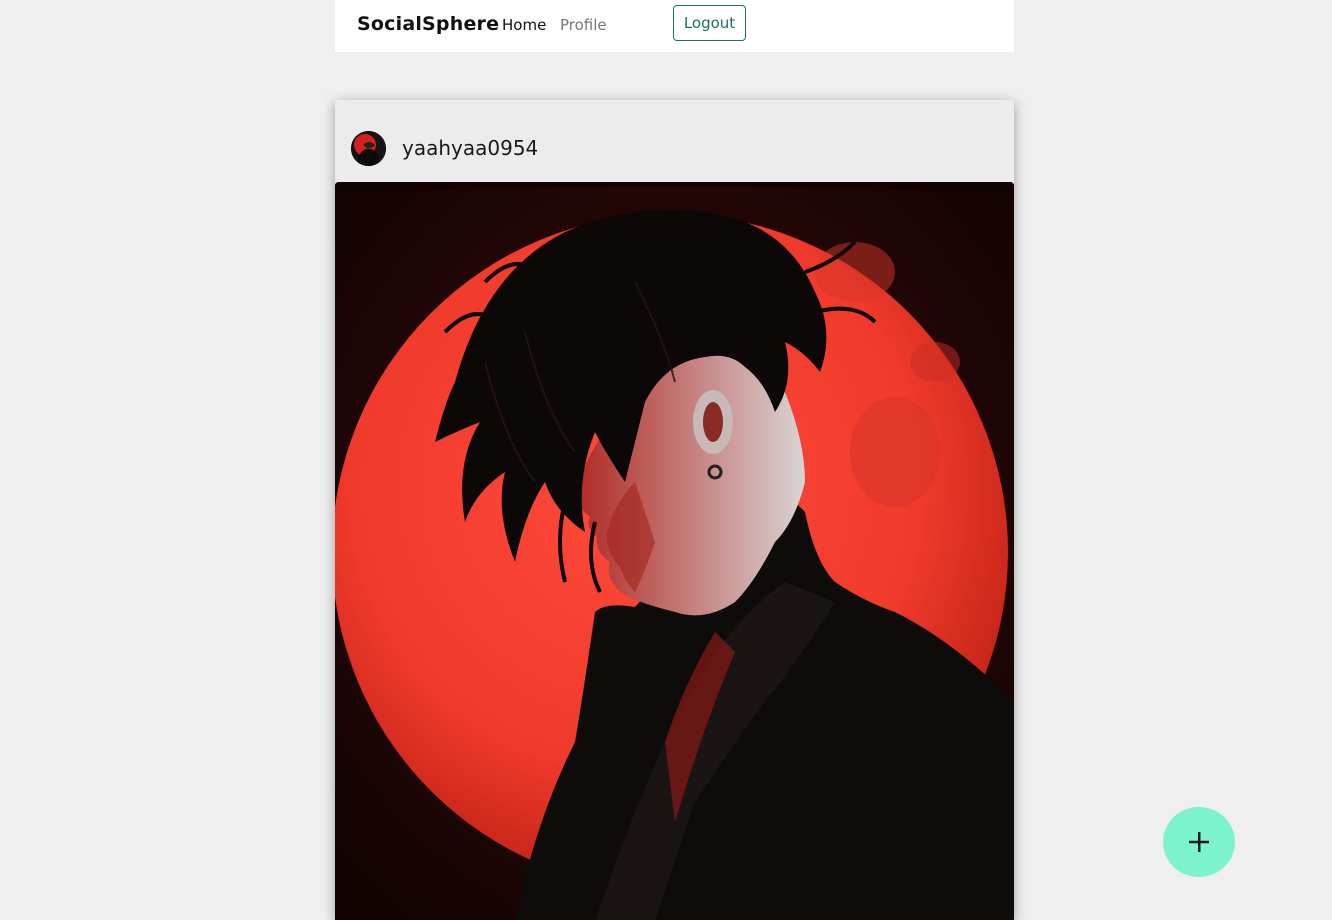 The image size is (1332, 920). I want to click on plus-icon, so click(1199, 842).